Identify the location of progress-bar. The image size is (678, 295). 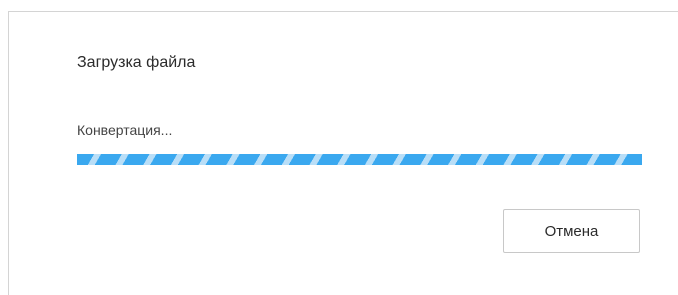
(359, 159).